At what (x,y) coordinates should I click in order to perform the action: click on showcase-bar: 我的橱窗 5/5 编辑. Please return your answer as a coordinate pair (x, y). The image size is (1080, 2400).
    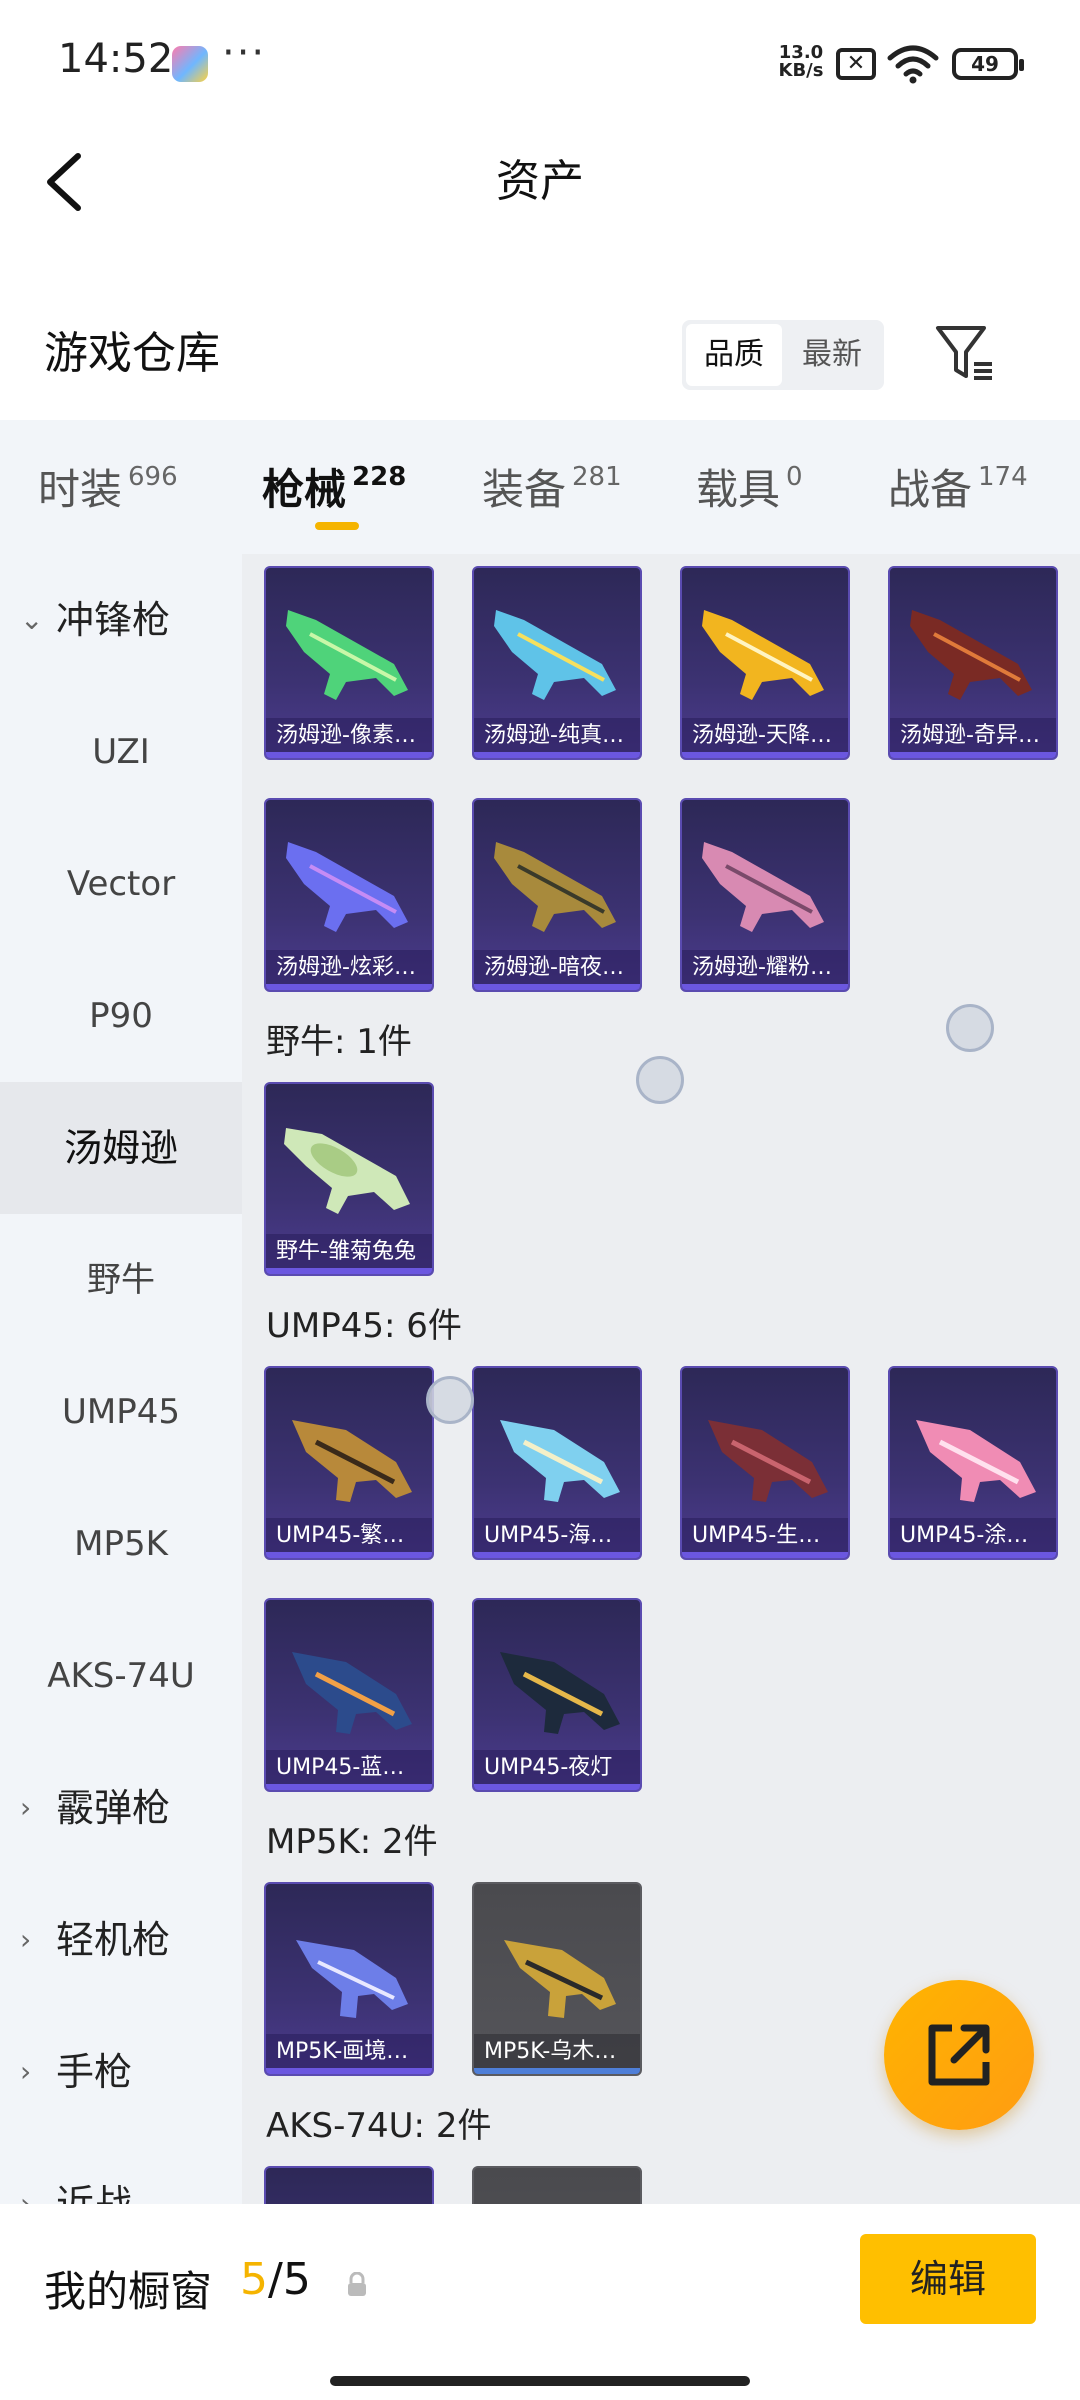
    Looking at the image, I should click on (540, 2302).